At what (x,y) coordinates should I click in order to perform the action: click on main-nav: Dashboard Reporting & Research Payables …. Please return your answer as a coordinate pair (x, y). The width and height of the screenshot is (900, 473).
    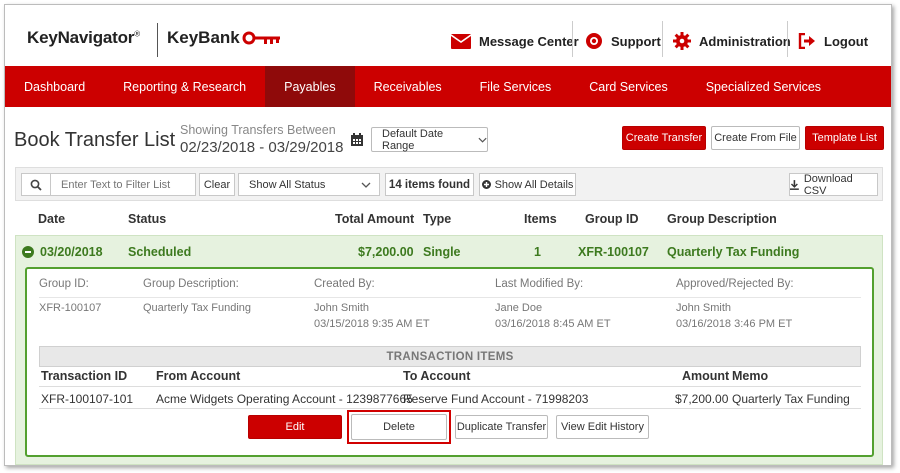
    Looking at the image, I should click on (448, 86).